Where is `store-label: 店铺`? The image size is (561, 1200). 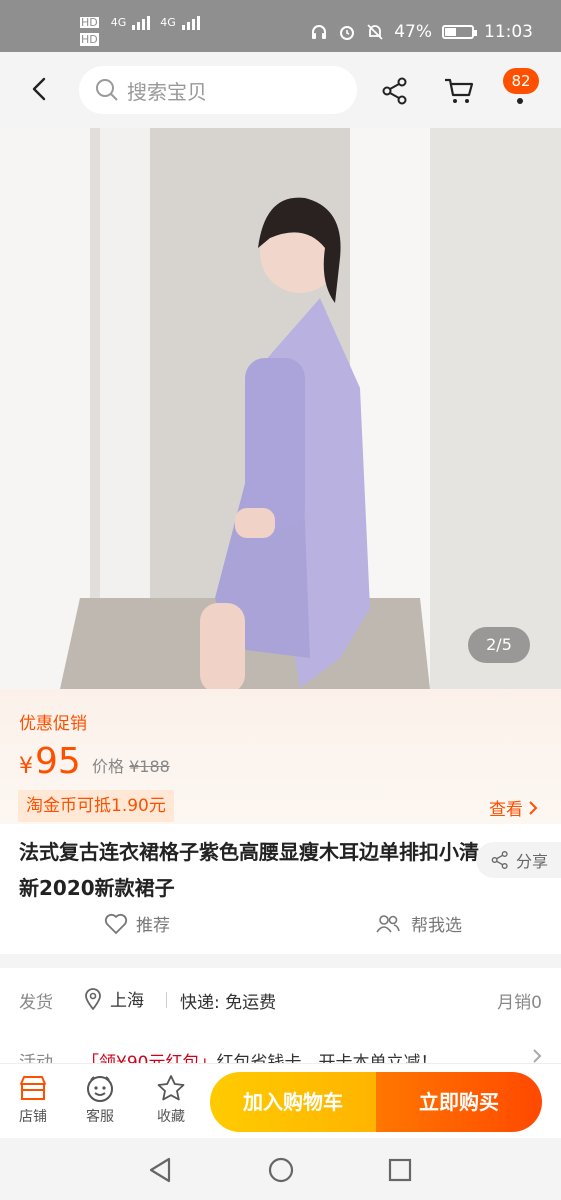 store-label: 店铺 is located at coordinates (33, 1117).